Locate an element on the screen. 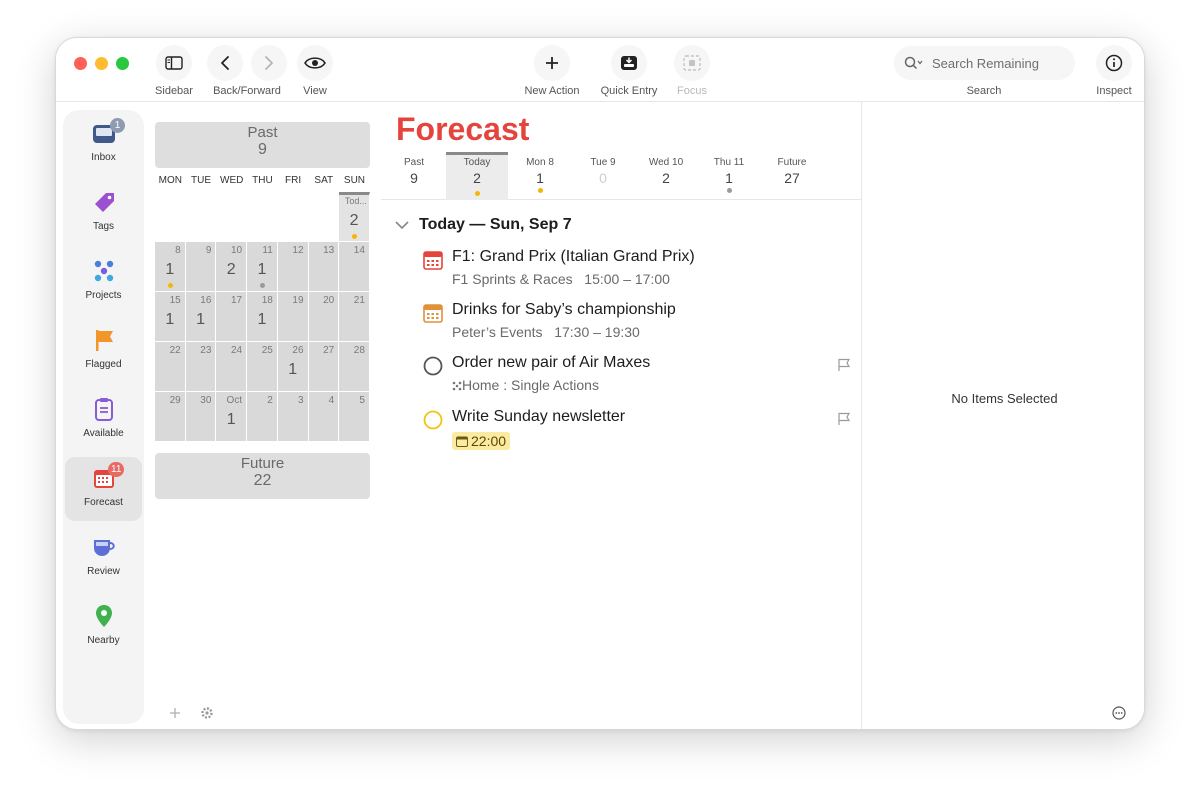 This screenshot has width=1200, height=803. sidebar-toggle-button is located at coordinates (174, 63).